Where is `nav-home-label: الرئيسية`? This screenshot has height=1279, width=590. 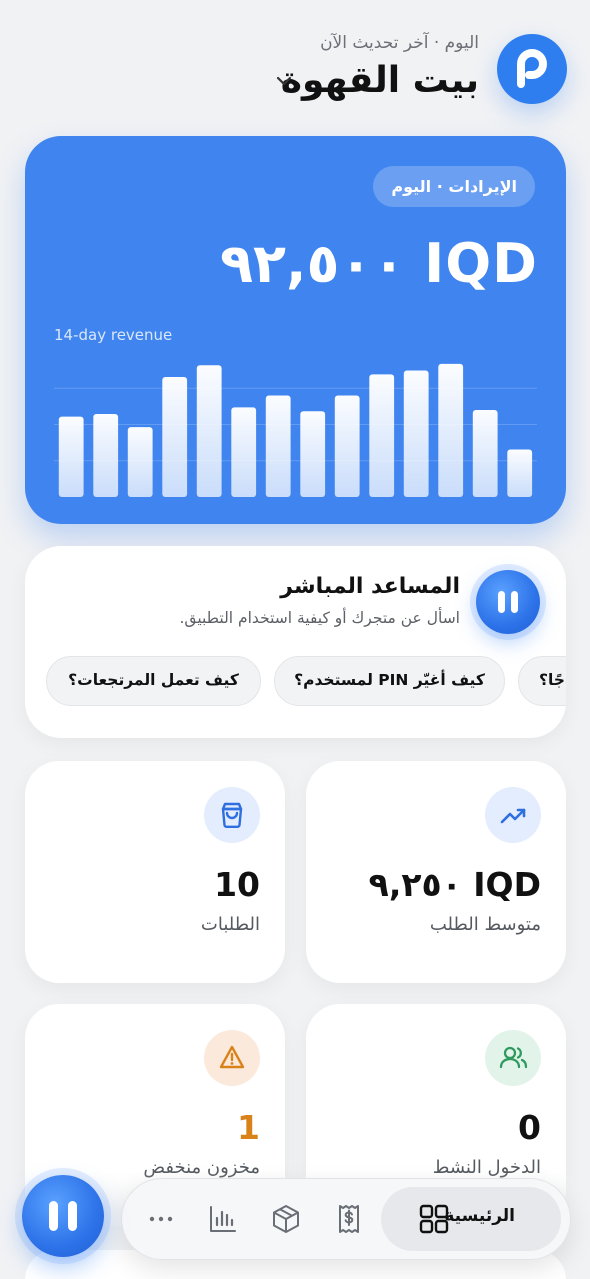
nav-home-label: الرئيسية is located at coordinates (479, 1216).